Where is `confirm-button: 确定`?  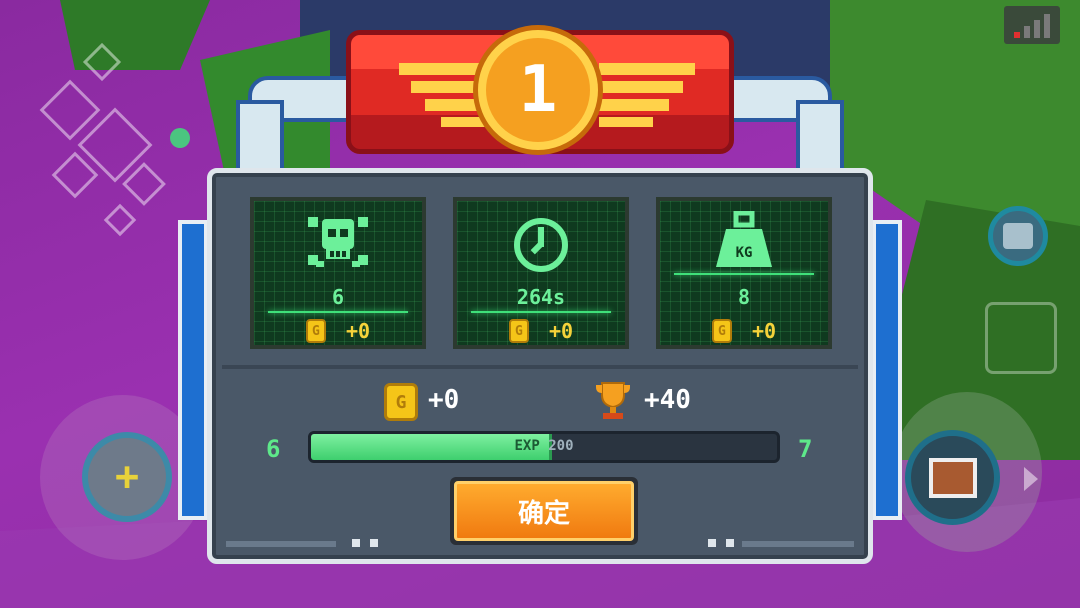 confirm-button: 确定 is located at coordinates (544, 511).